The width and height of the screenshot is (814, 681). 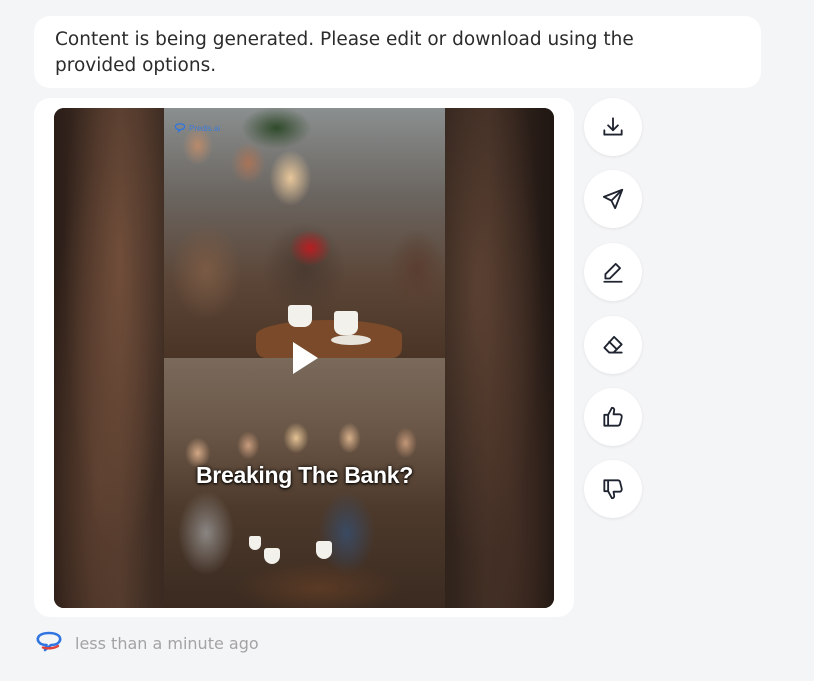 I want to click on video-blur-right, so click(x=499, y=358).